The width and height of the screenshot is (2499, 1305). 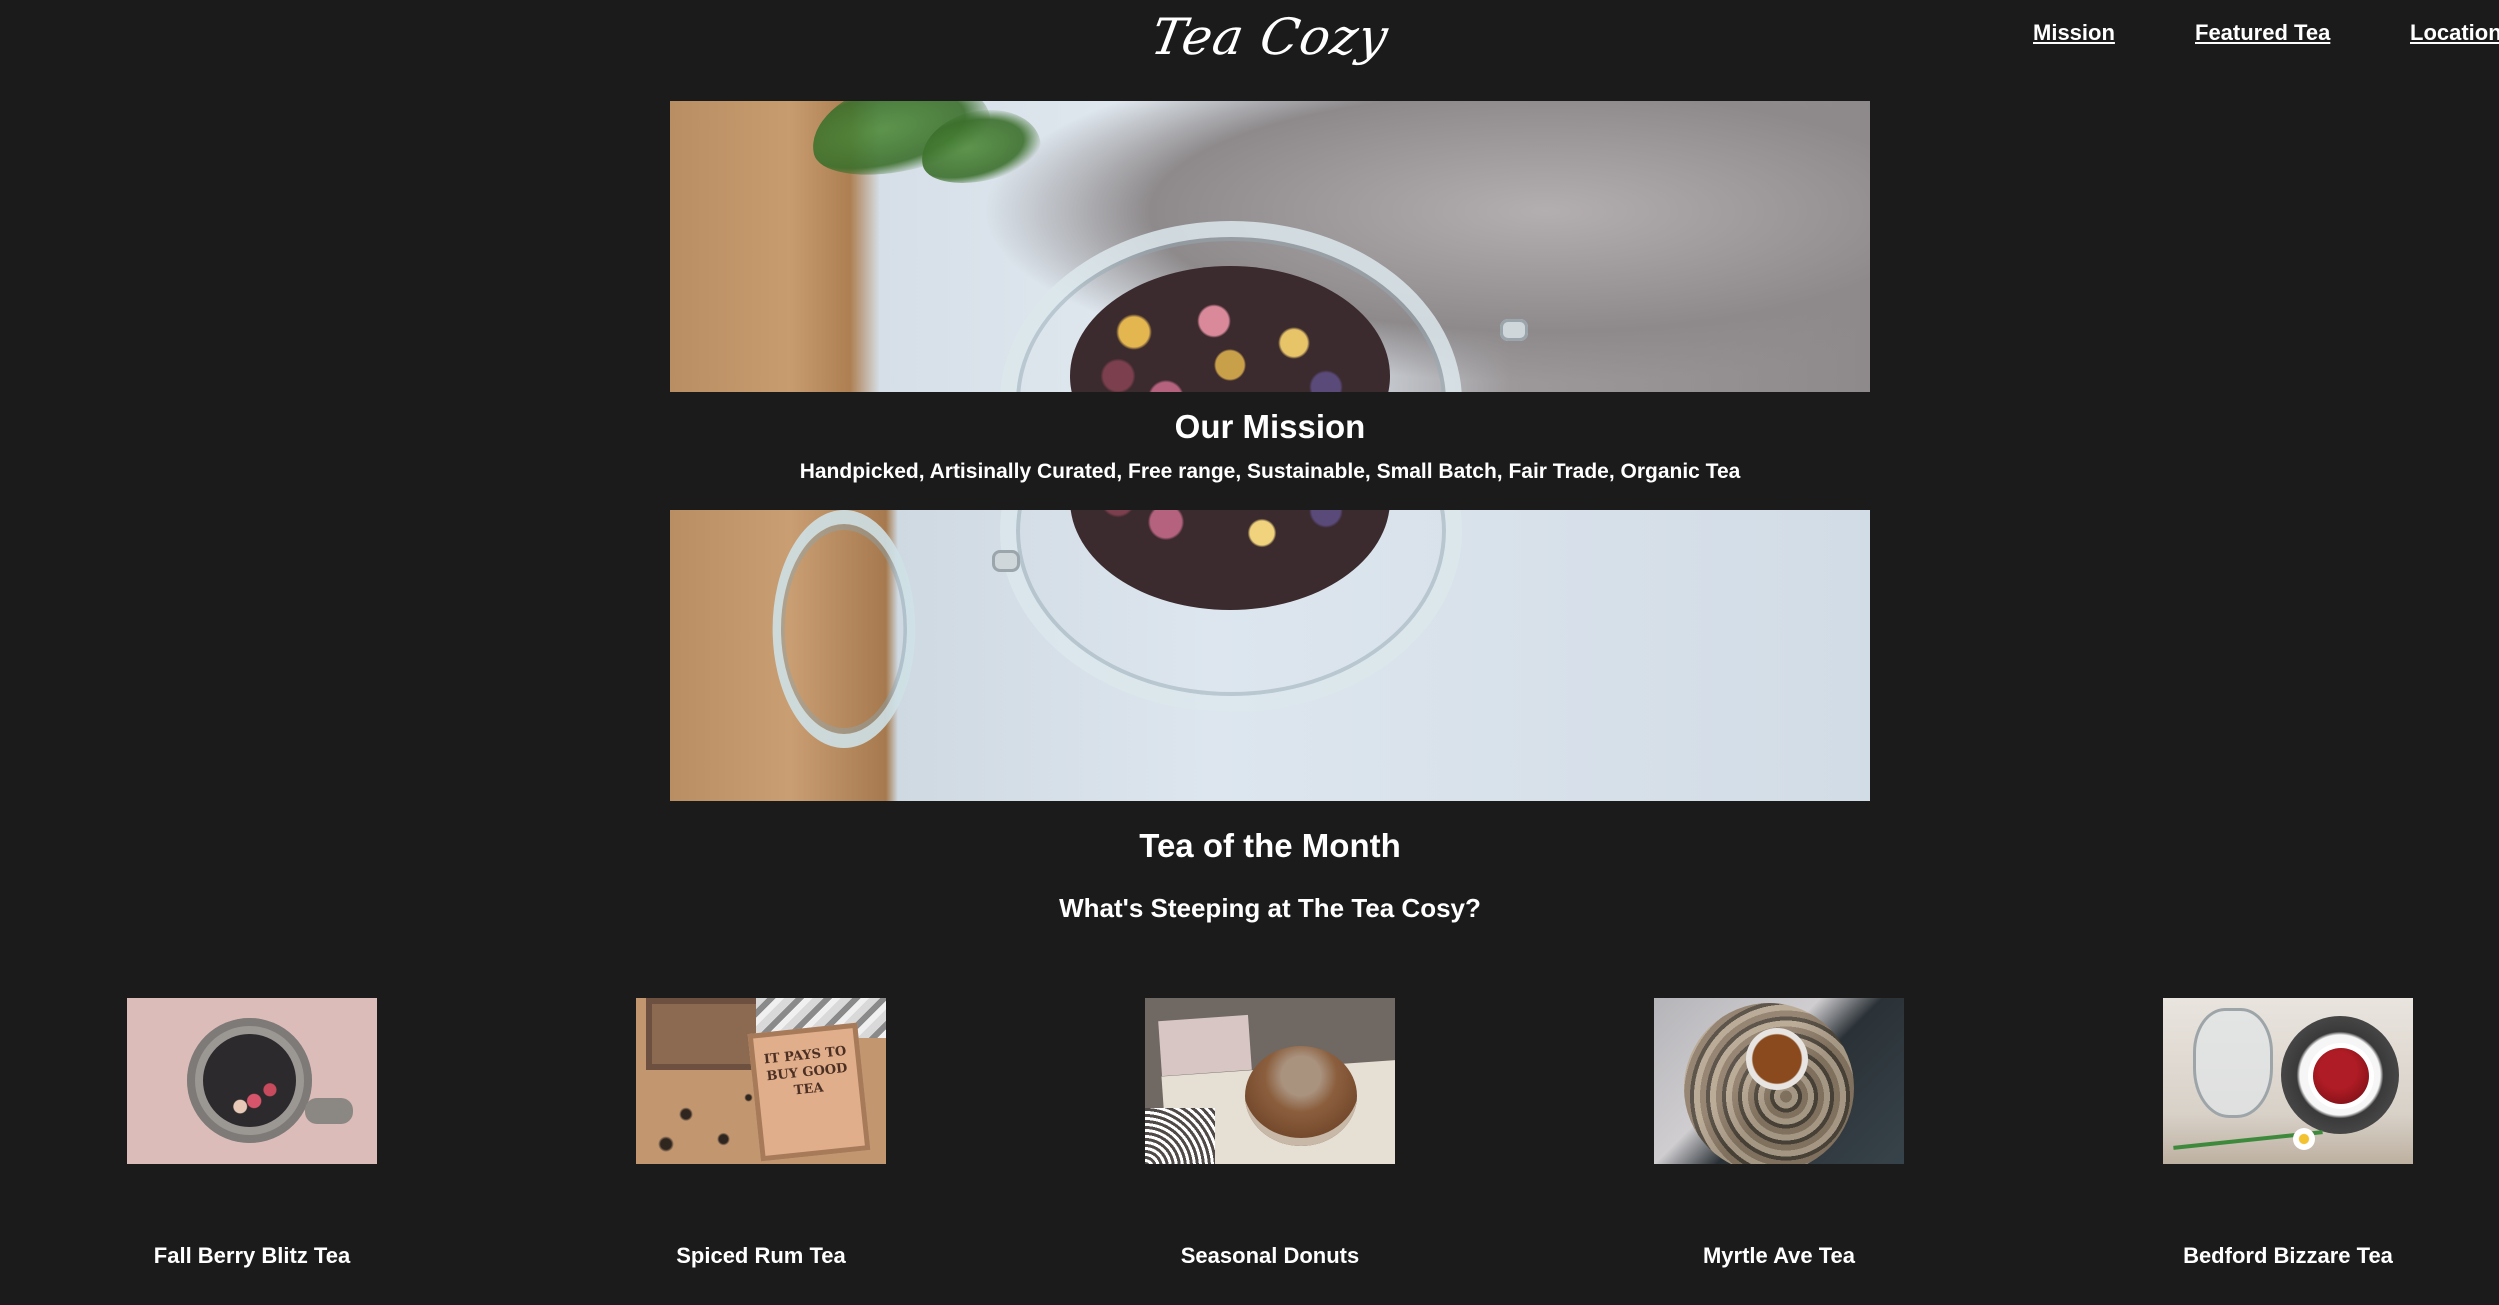 What do you see at coordinates (2074, 33) in the screenshot?
I see `nav-link-mission: Mission` at bounding box center [2074, 33].